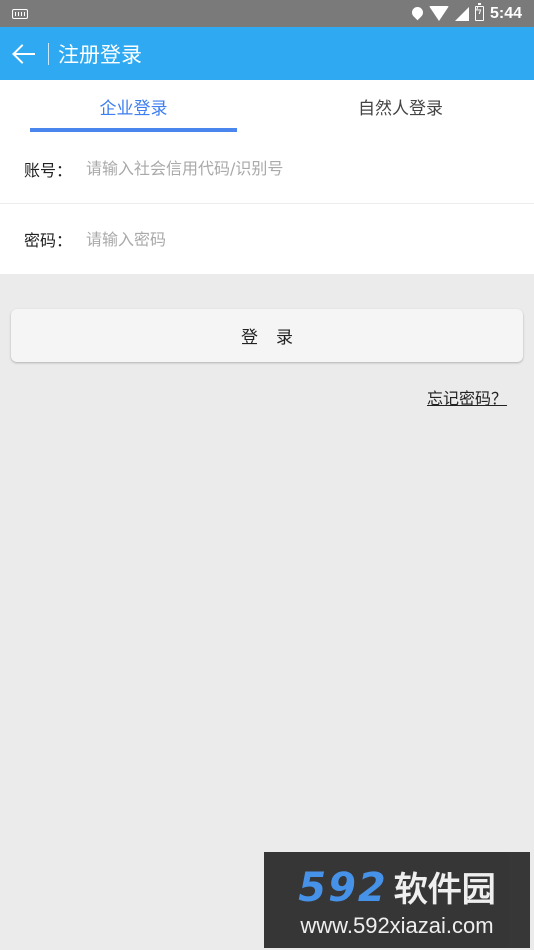 This screenshot has width=534, height=950. Describe the element at coordinates (267, 13) in the screenshot. I see `status-bar: 5:44` at that location.